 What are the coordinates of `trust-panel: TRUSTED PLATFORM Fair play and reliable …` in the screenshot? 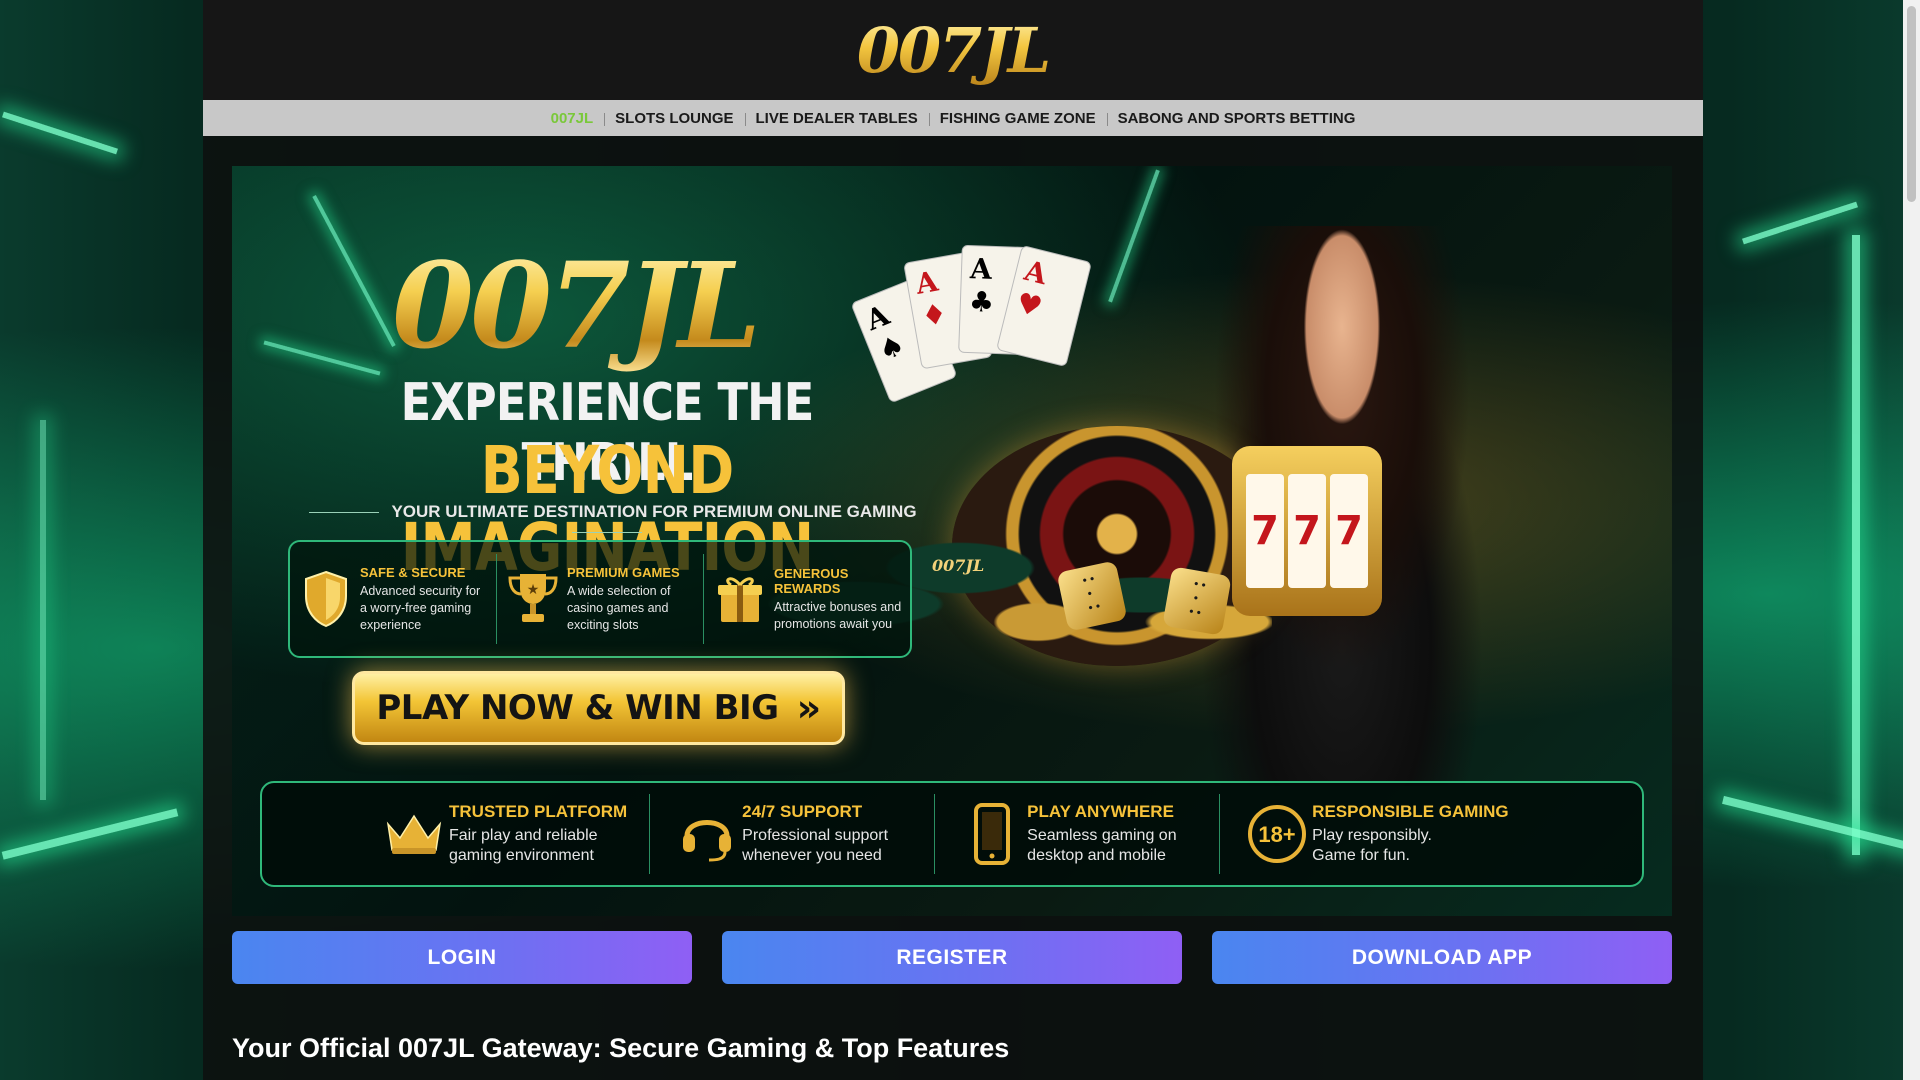 It's located at (952, 834).